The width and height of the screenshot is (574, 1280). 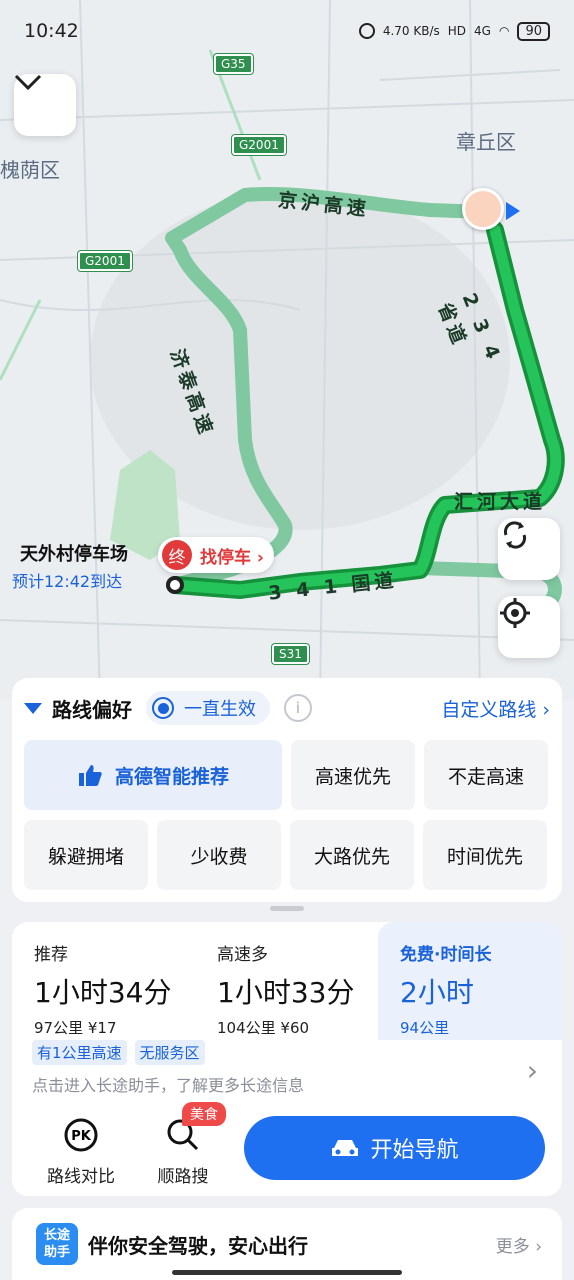 What do you see at coordinates (86, 855) in the screenshot?
I see `pref-avoid-congestion: 躲避拥堵` at bounding box center [86, 855].